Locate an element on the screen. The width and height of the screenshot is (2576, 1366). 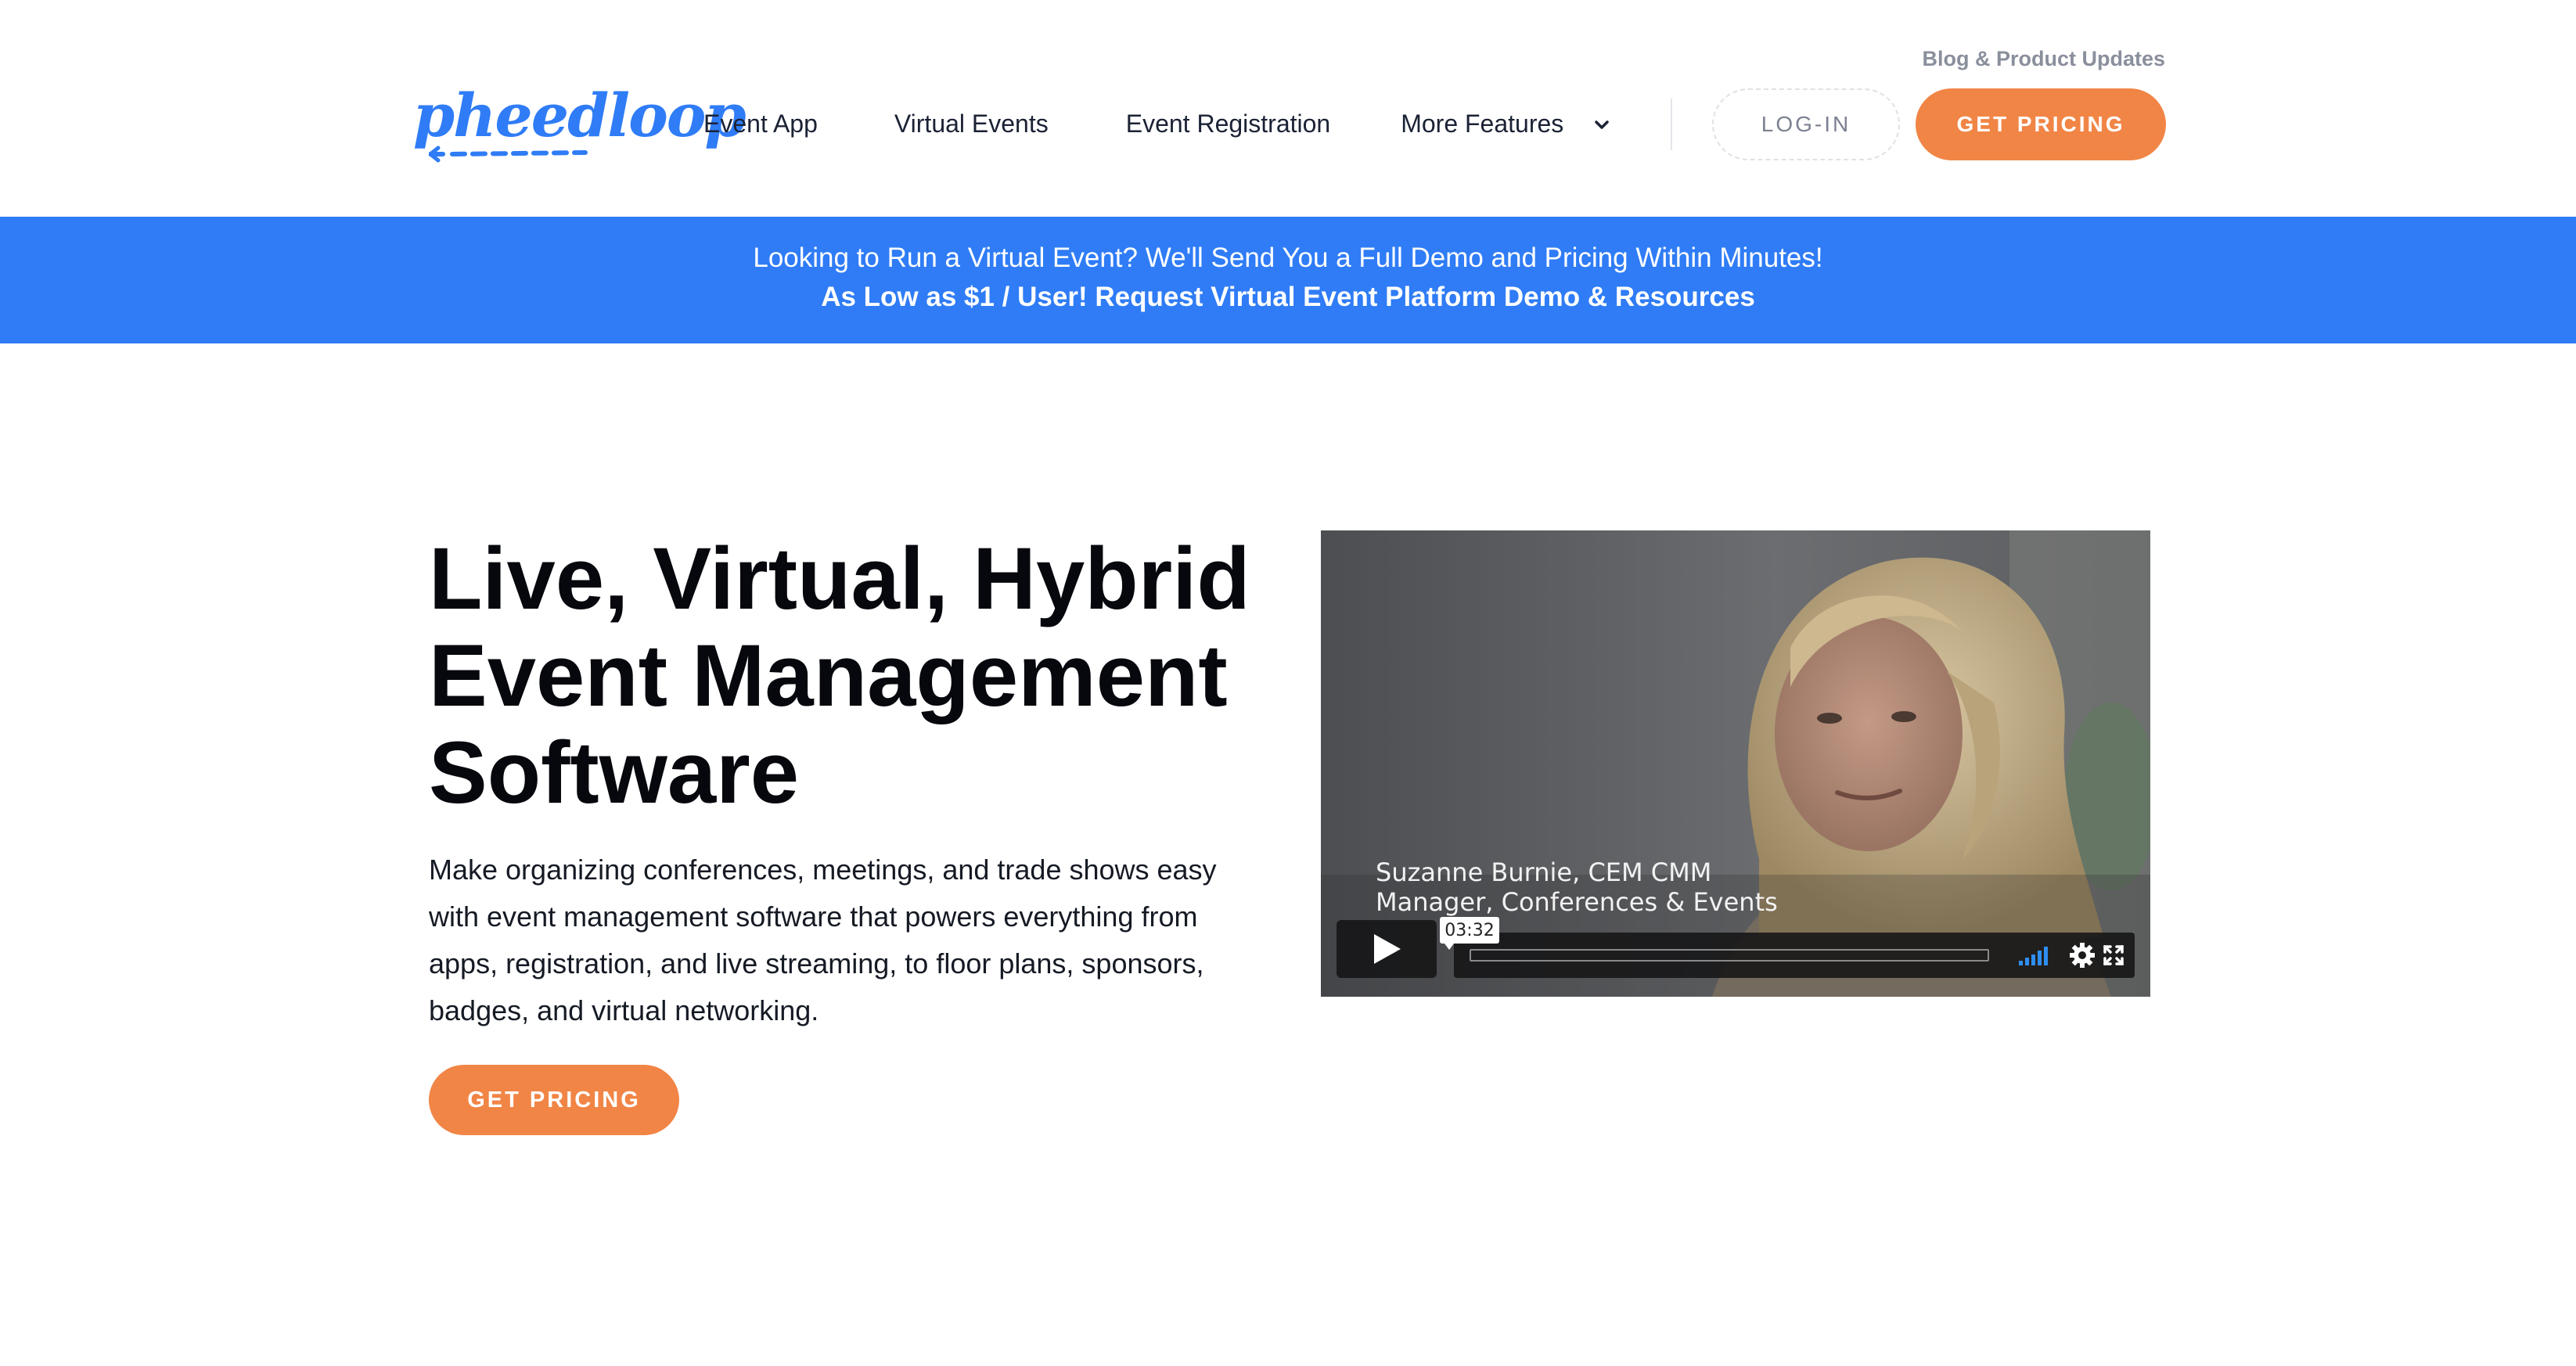
gear-icon is located at coordinates (2082, 955).